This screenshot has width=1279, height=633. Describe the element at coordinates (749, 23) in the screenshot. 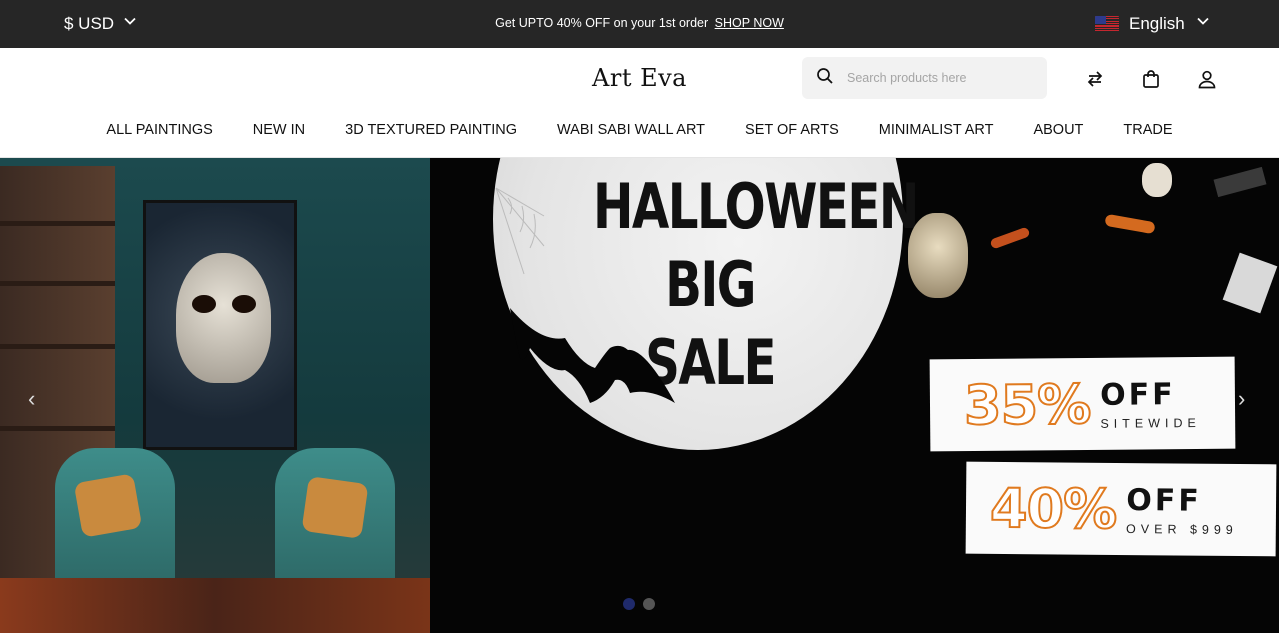

I see `shop-now-link: SHOP NOW` at that location.